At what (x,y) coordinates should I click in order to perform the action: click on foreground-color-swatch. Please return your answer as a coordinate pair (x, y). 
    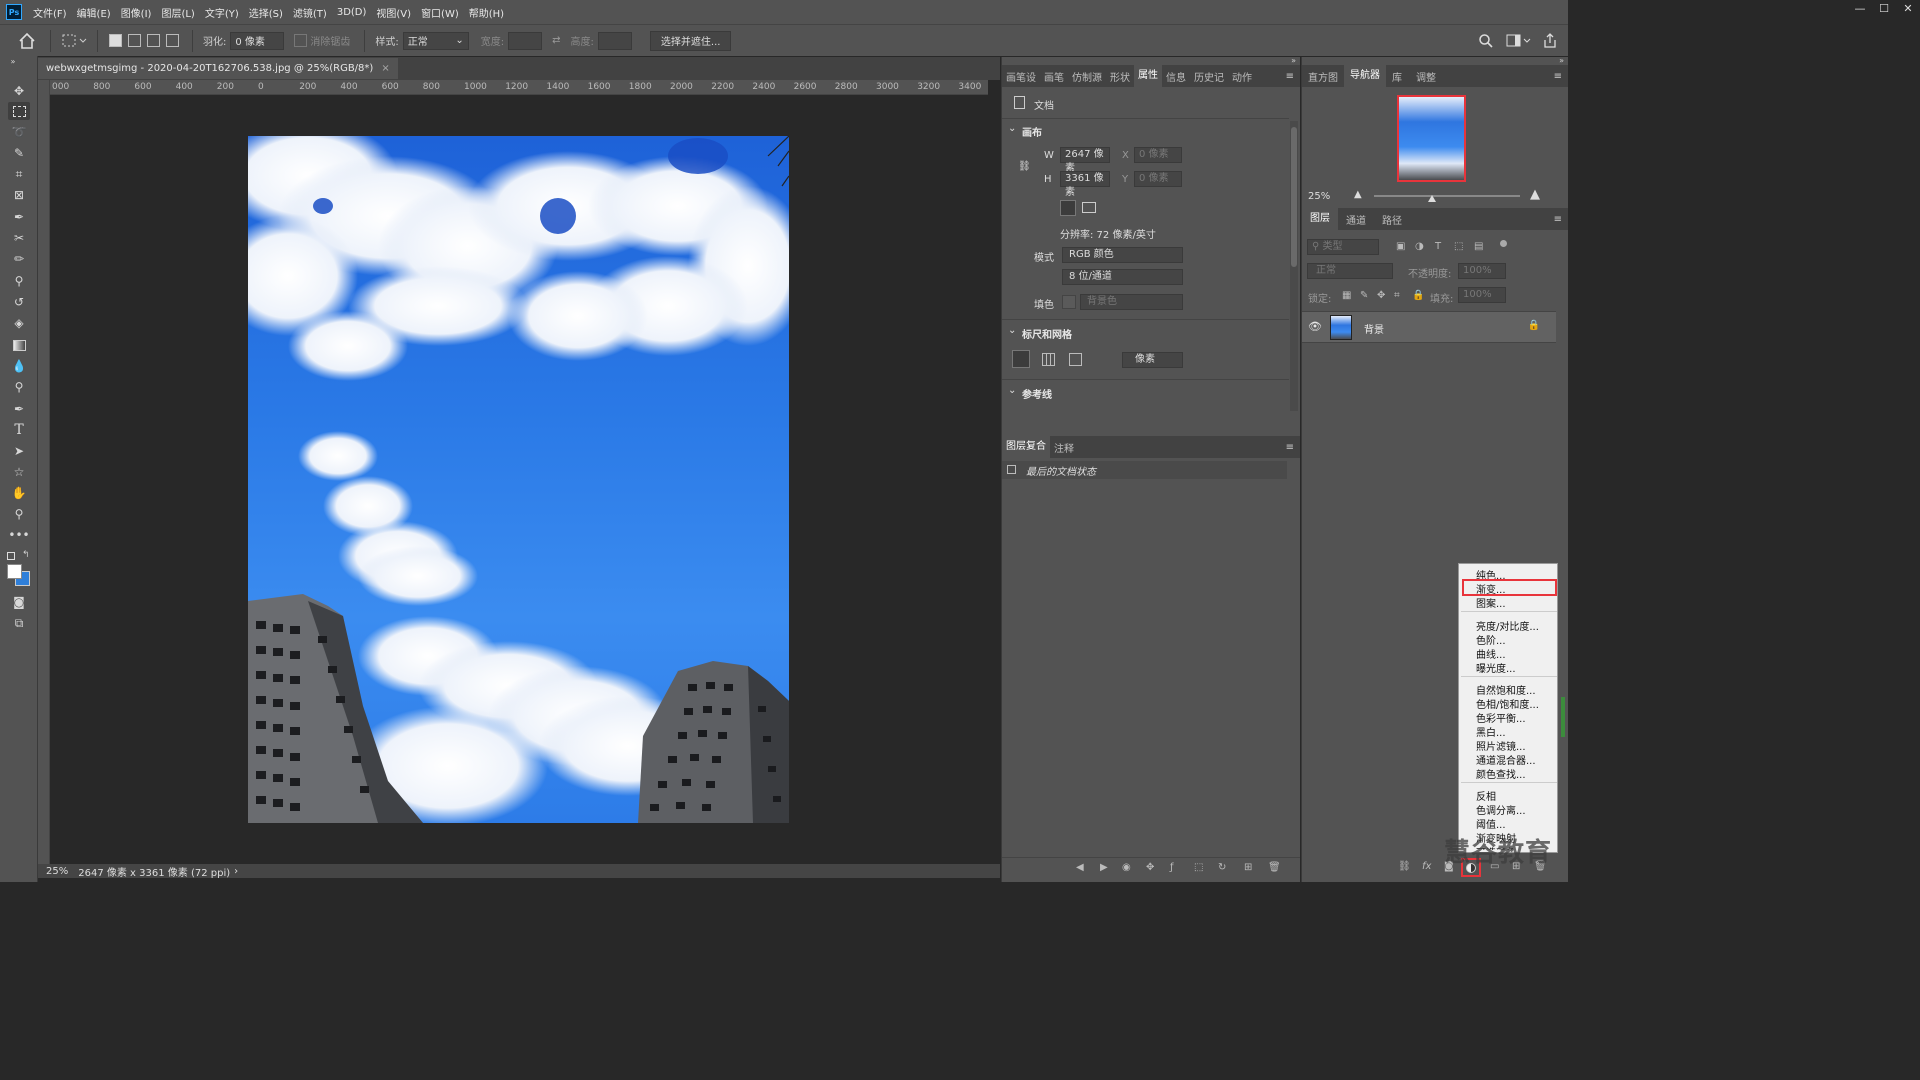
    Looking at the image, I should click on (14, 571).